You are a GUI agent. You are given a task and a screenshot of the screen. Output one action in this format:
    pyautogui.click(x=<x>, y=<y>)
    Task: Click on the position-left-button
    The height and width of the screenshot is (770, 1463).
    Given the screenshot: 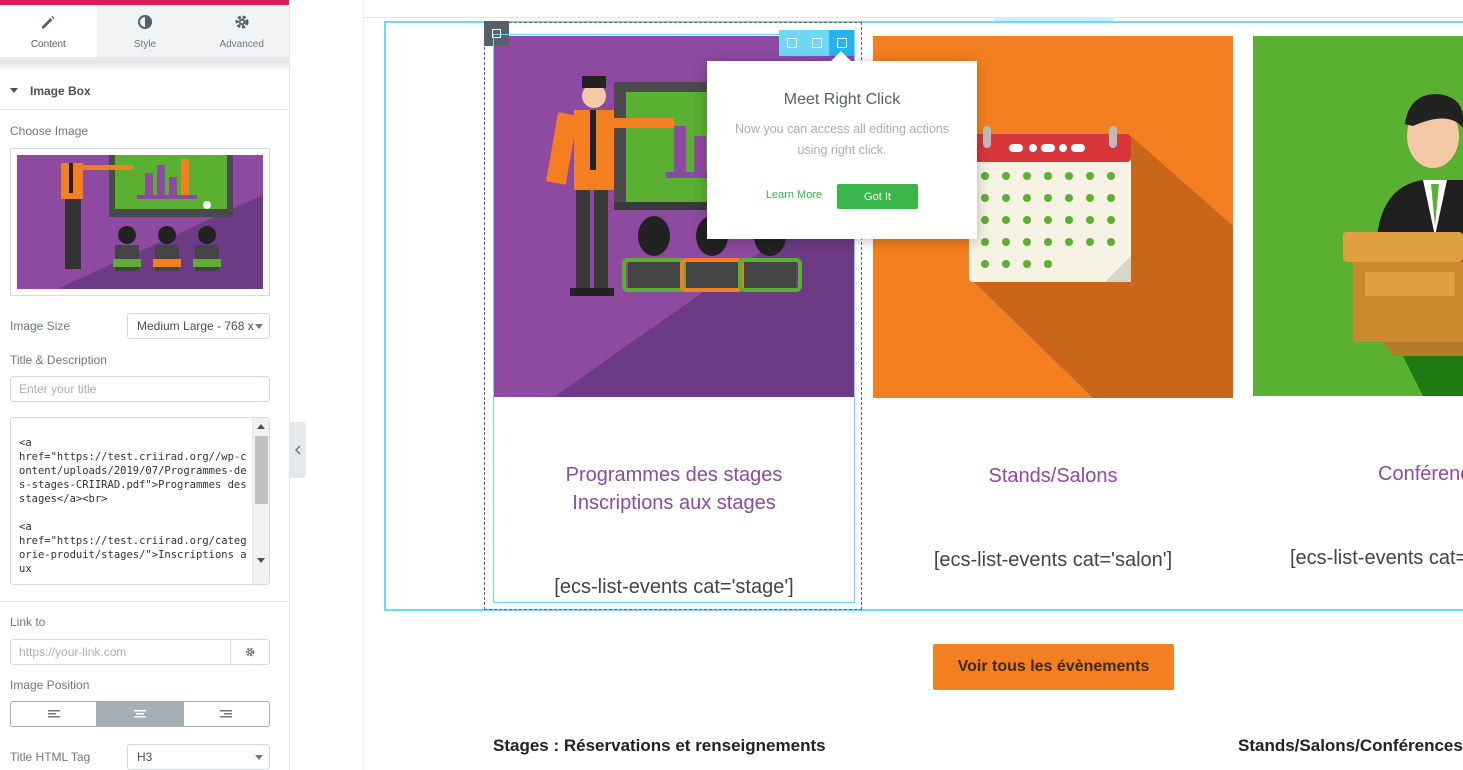 What is the action you would take?
    pyautogui.click(x=54, y=714)
    